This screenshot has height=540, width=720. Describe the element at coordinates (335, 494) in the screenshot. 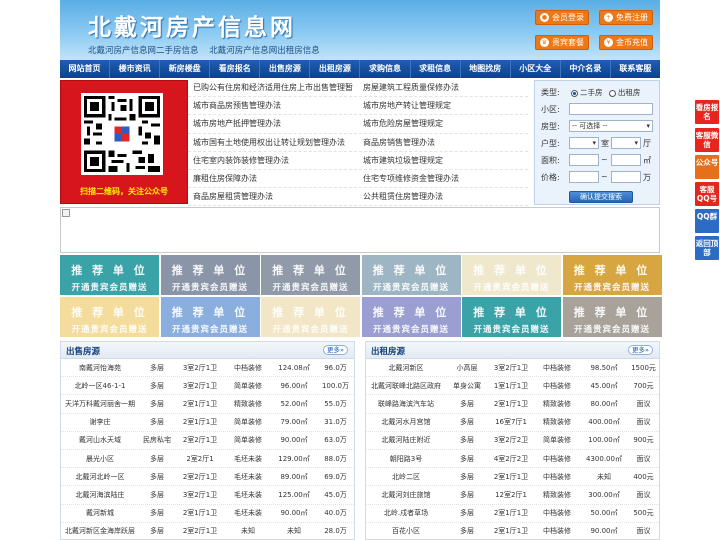

I see `sale-listing-price: 45.0万` at that location.